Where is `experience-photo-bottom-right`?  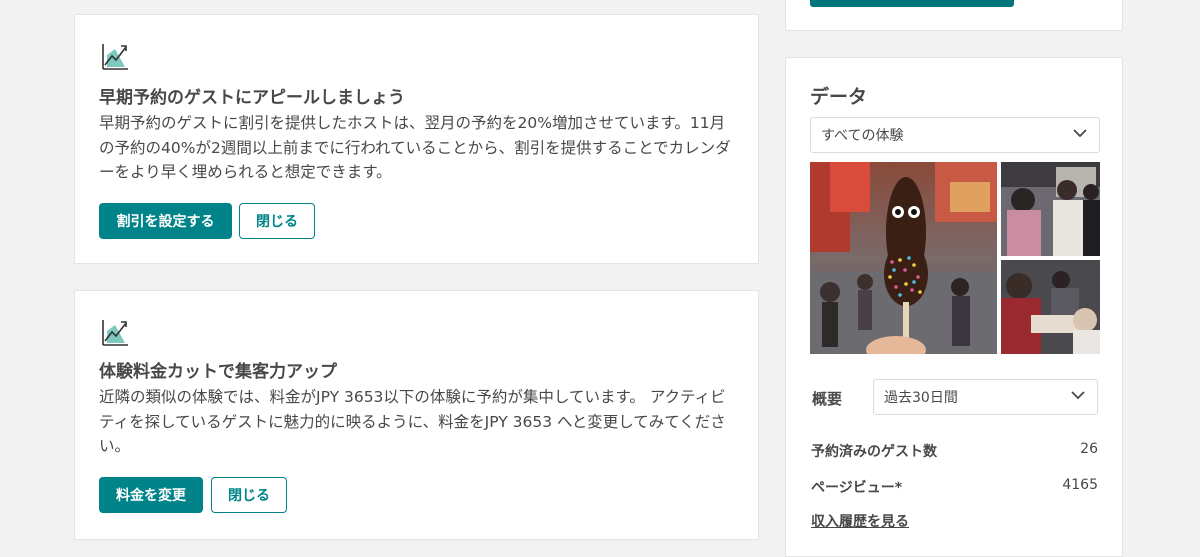
experience-photo-bottom-right is located at coordinates (1050, 307).